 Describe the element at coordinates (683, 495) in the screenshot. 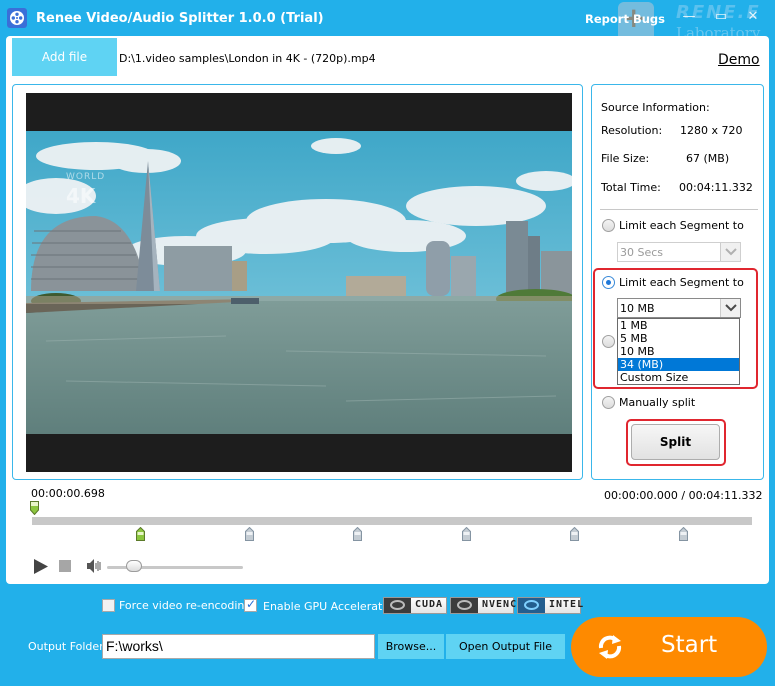

I see `playback-position-label: 00:00:00.000 / 00:04:11.332` at that location.